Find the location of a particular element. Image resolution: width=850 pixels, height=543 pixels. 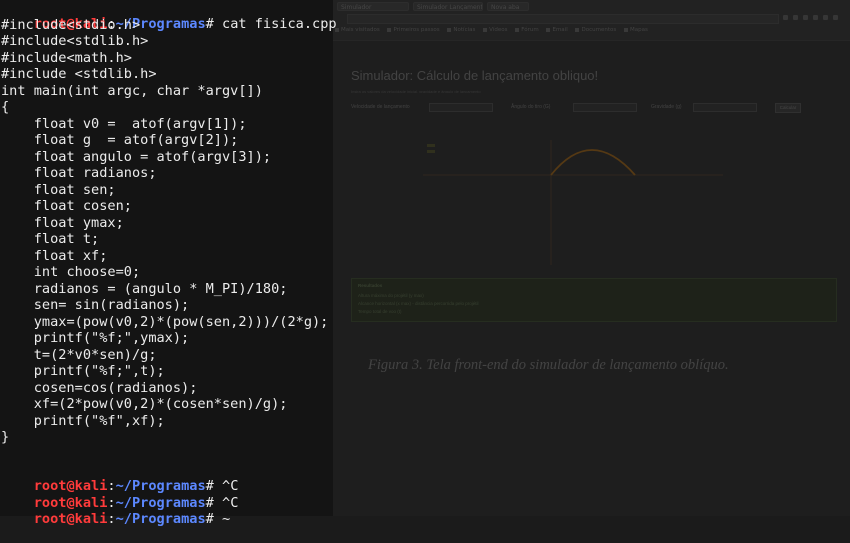

code-line: float angulo = atof(argv[3]); is located at coordinates (136, 156).